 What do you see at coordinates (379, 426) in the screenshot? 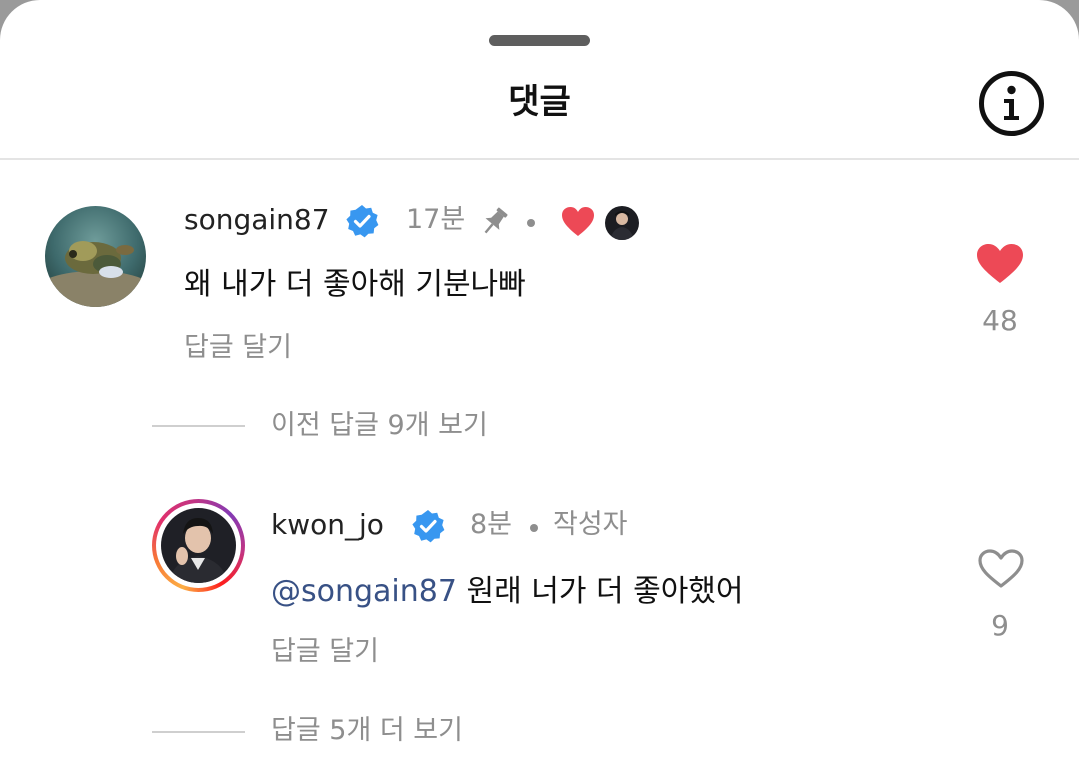
I see `view-previous-replies-button: 이전 답글 9개 보기` at bounding box center [379, 426].